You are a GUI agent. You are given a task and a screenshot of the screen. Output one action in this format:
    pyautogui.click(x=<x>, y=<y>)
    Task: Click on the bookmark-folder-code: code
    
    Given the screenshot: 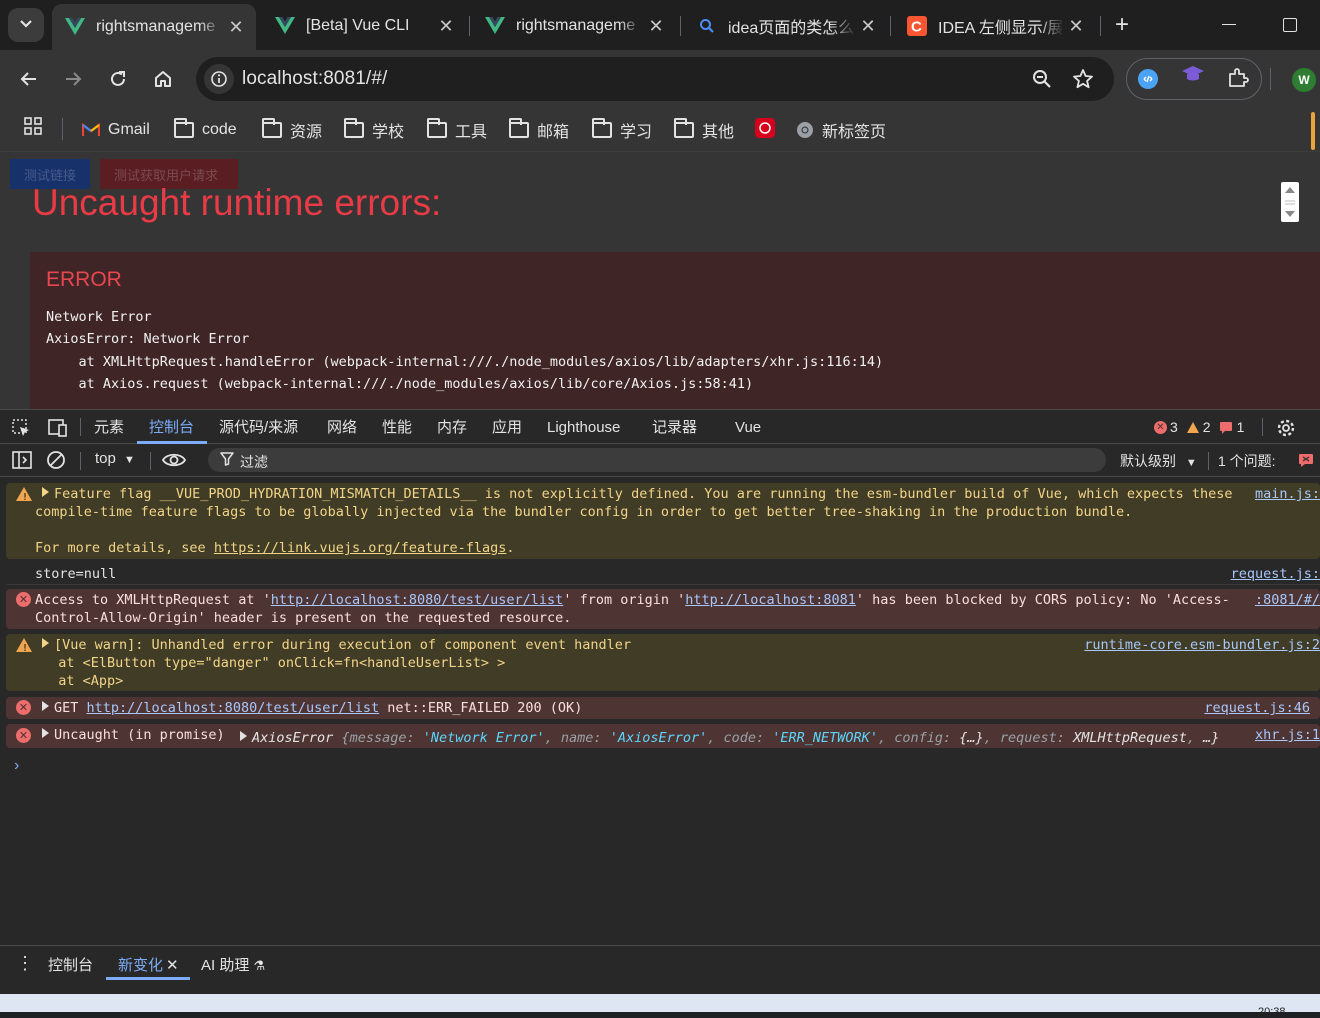 What is the action you would take?
    pyautogui.click(x=205, y=130)
    